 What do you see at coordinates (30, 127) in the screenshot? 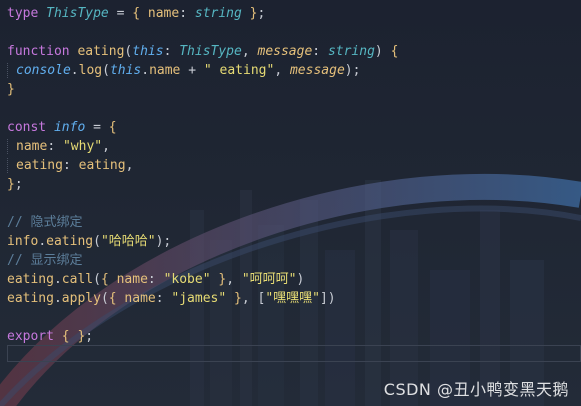
I see `code-token: const` at bounding box center [30, 127].